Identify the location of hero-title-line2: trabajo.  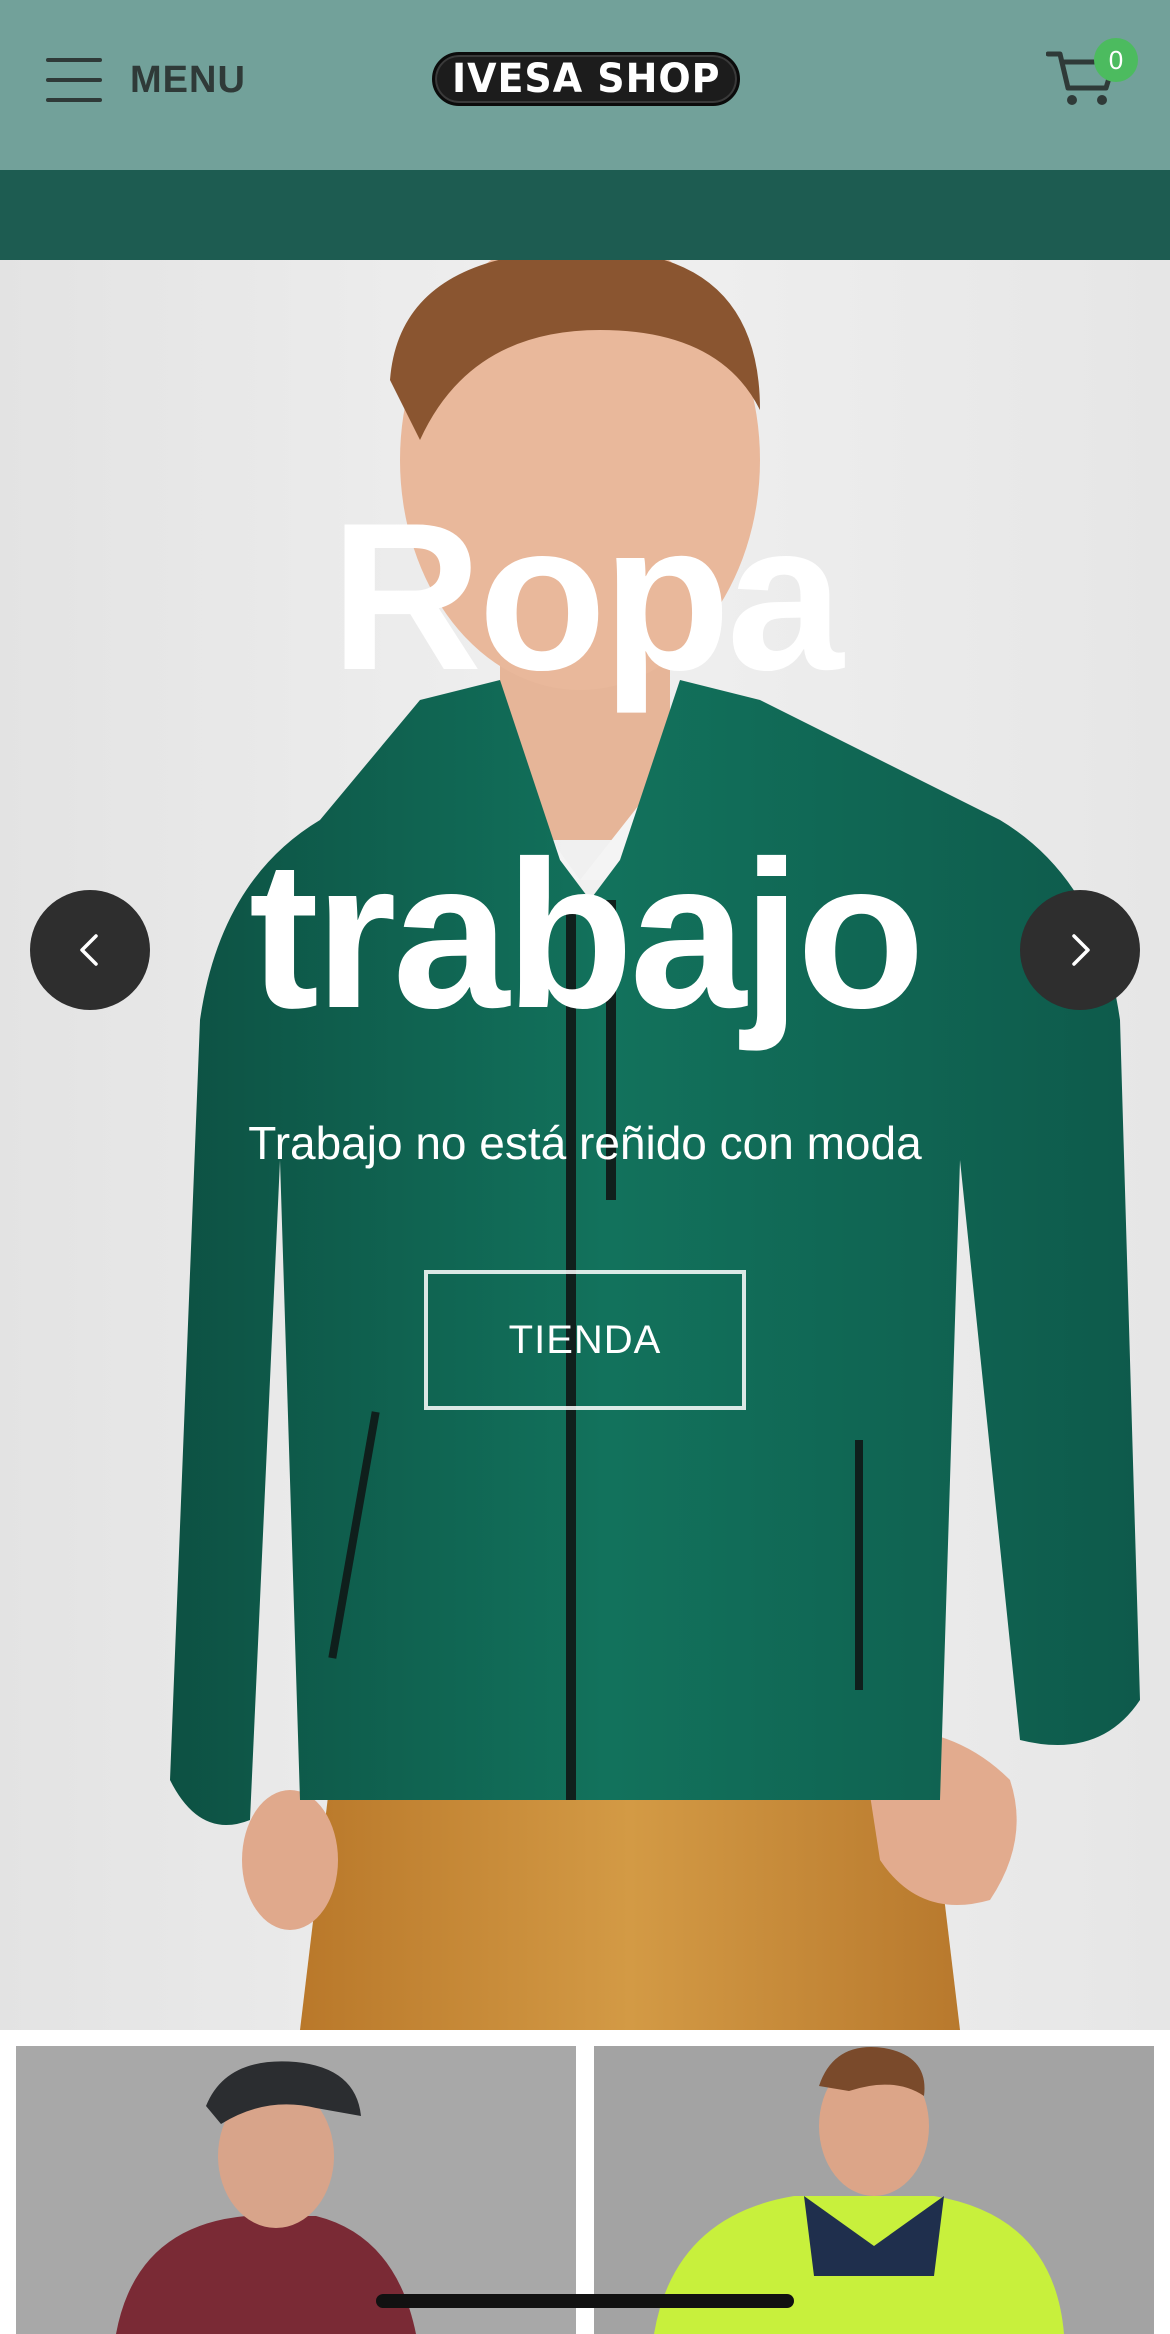
(586, 934).